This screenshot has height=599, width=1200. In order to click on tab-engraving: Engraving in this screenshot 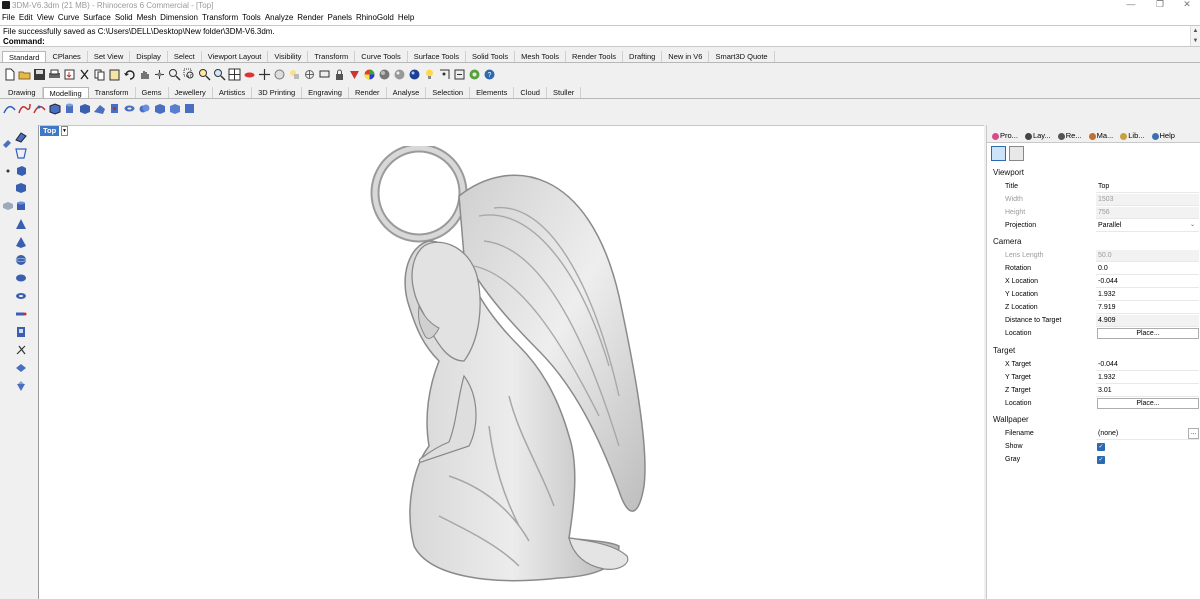, I will do `click(325, 92)`.